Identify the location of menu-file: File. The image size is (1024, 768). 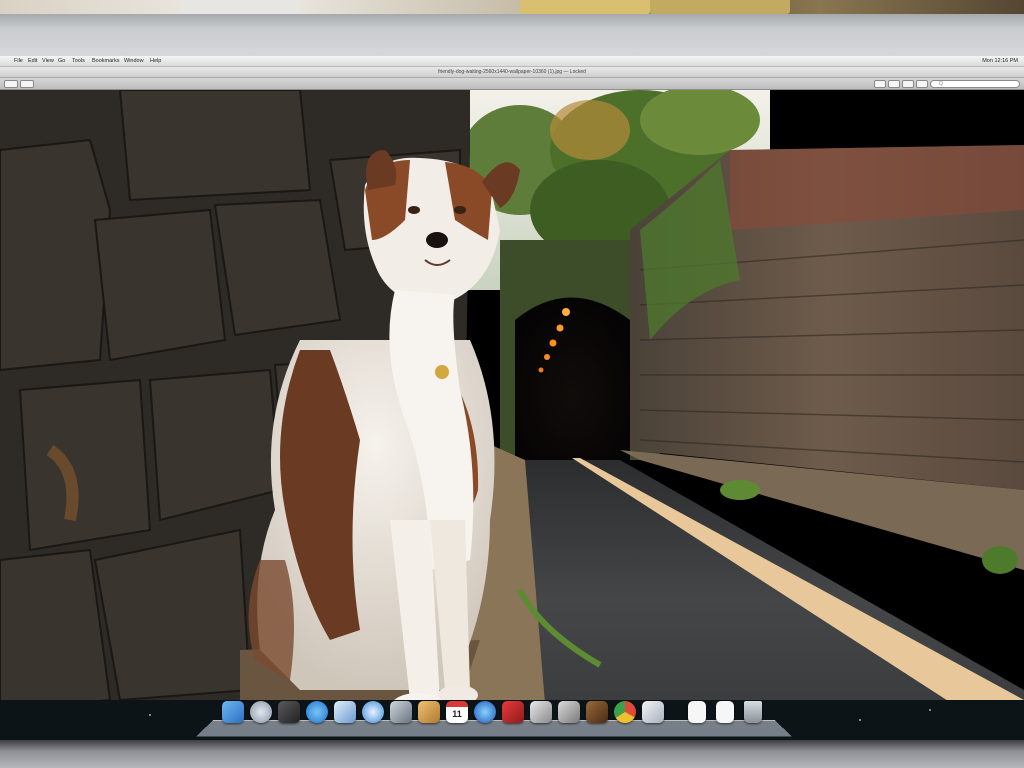
(18, 61).